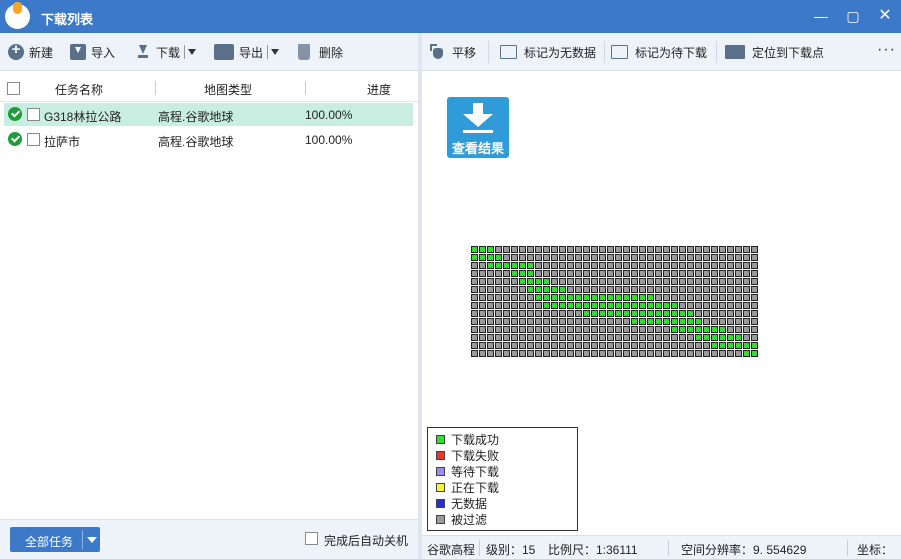 The width and height of the screenshot is (901, 559). I want to click on pan-button: 平移, so click(453, 52).